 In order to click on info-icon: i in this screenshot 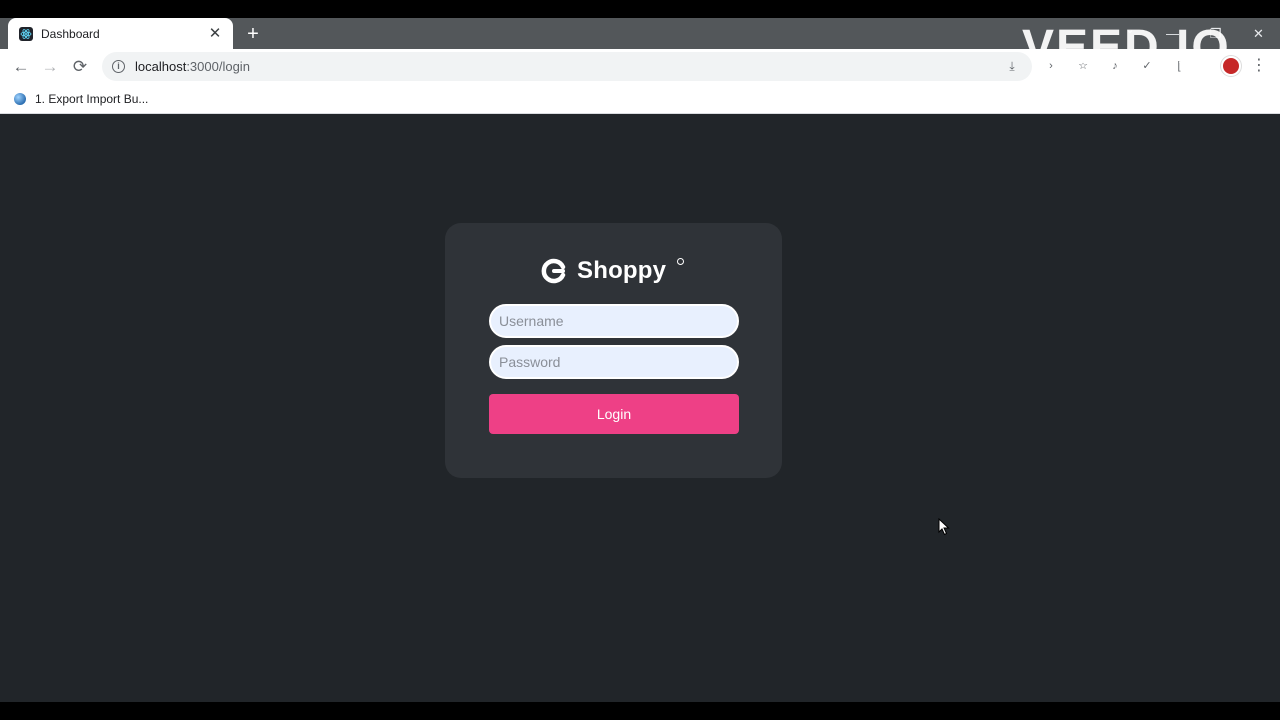, I will do `click(118, 66)`.